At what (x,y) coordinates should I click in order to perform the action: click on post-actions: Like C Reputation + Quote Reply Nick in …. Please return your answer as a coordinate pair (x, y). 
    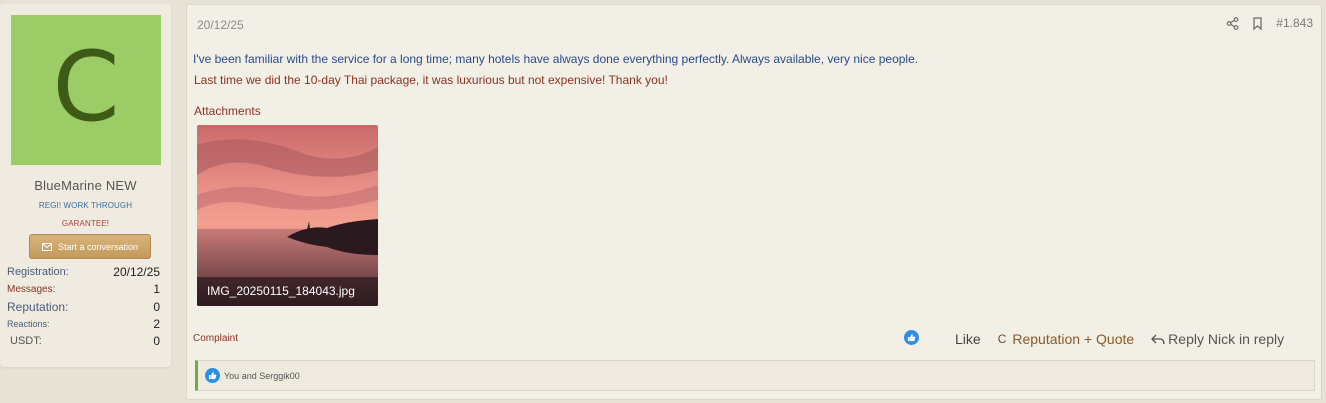
    Looking at the image, I should click on (1119, 339).